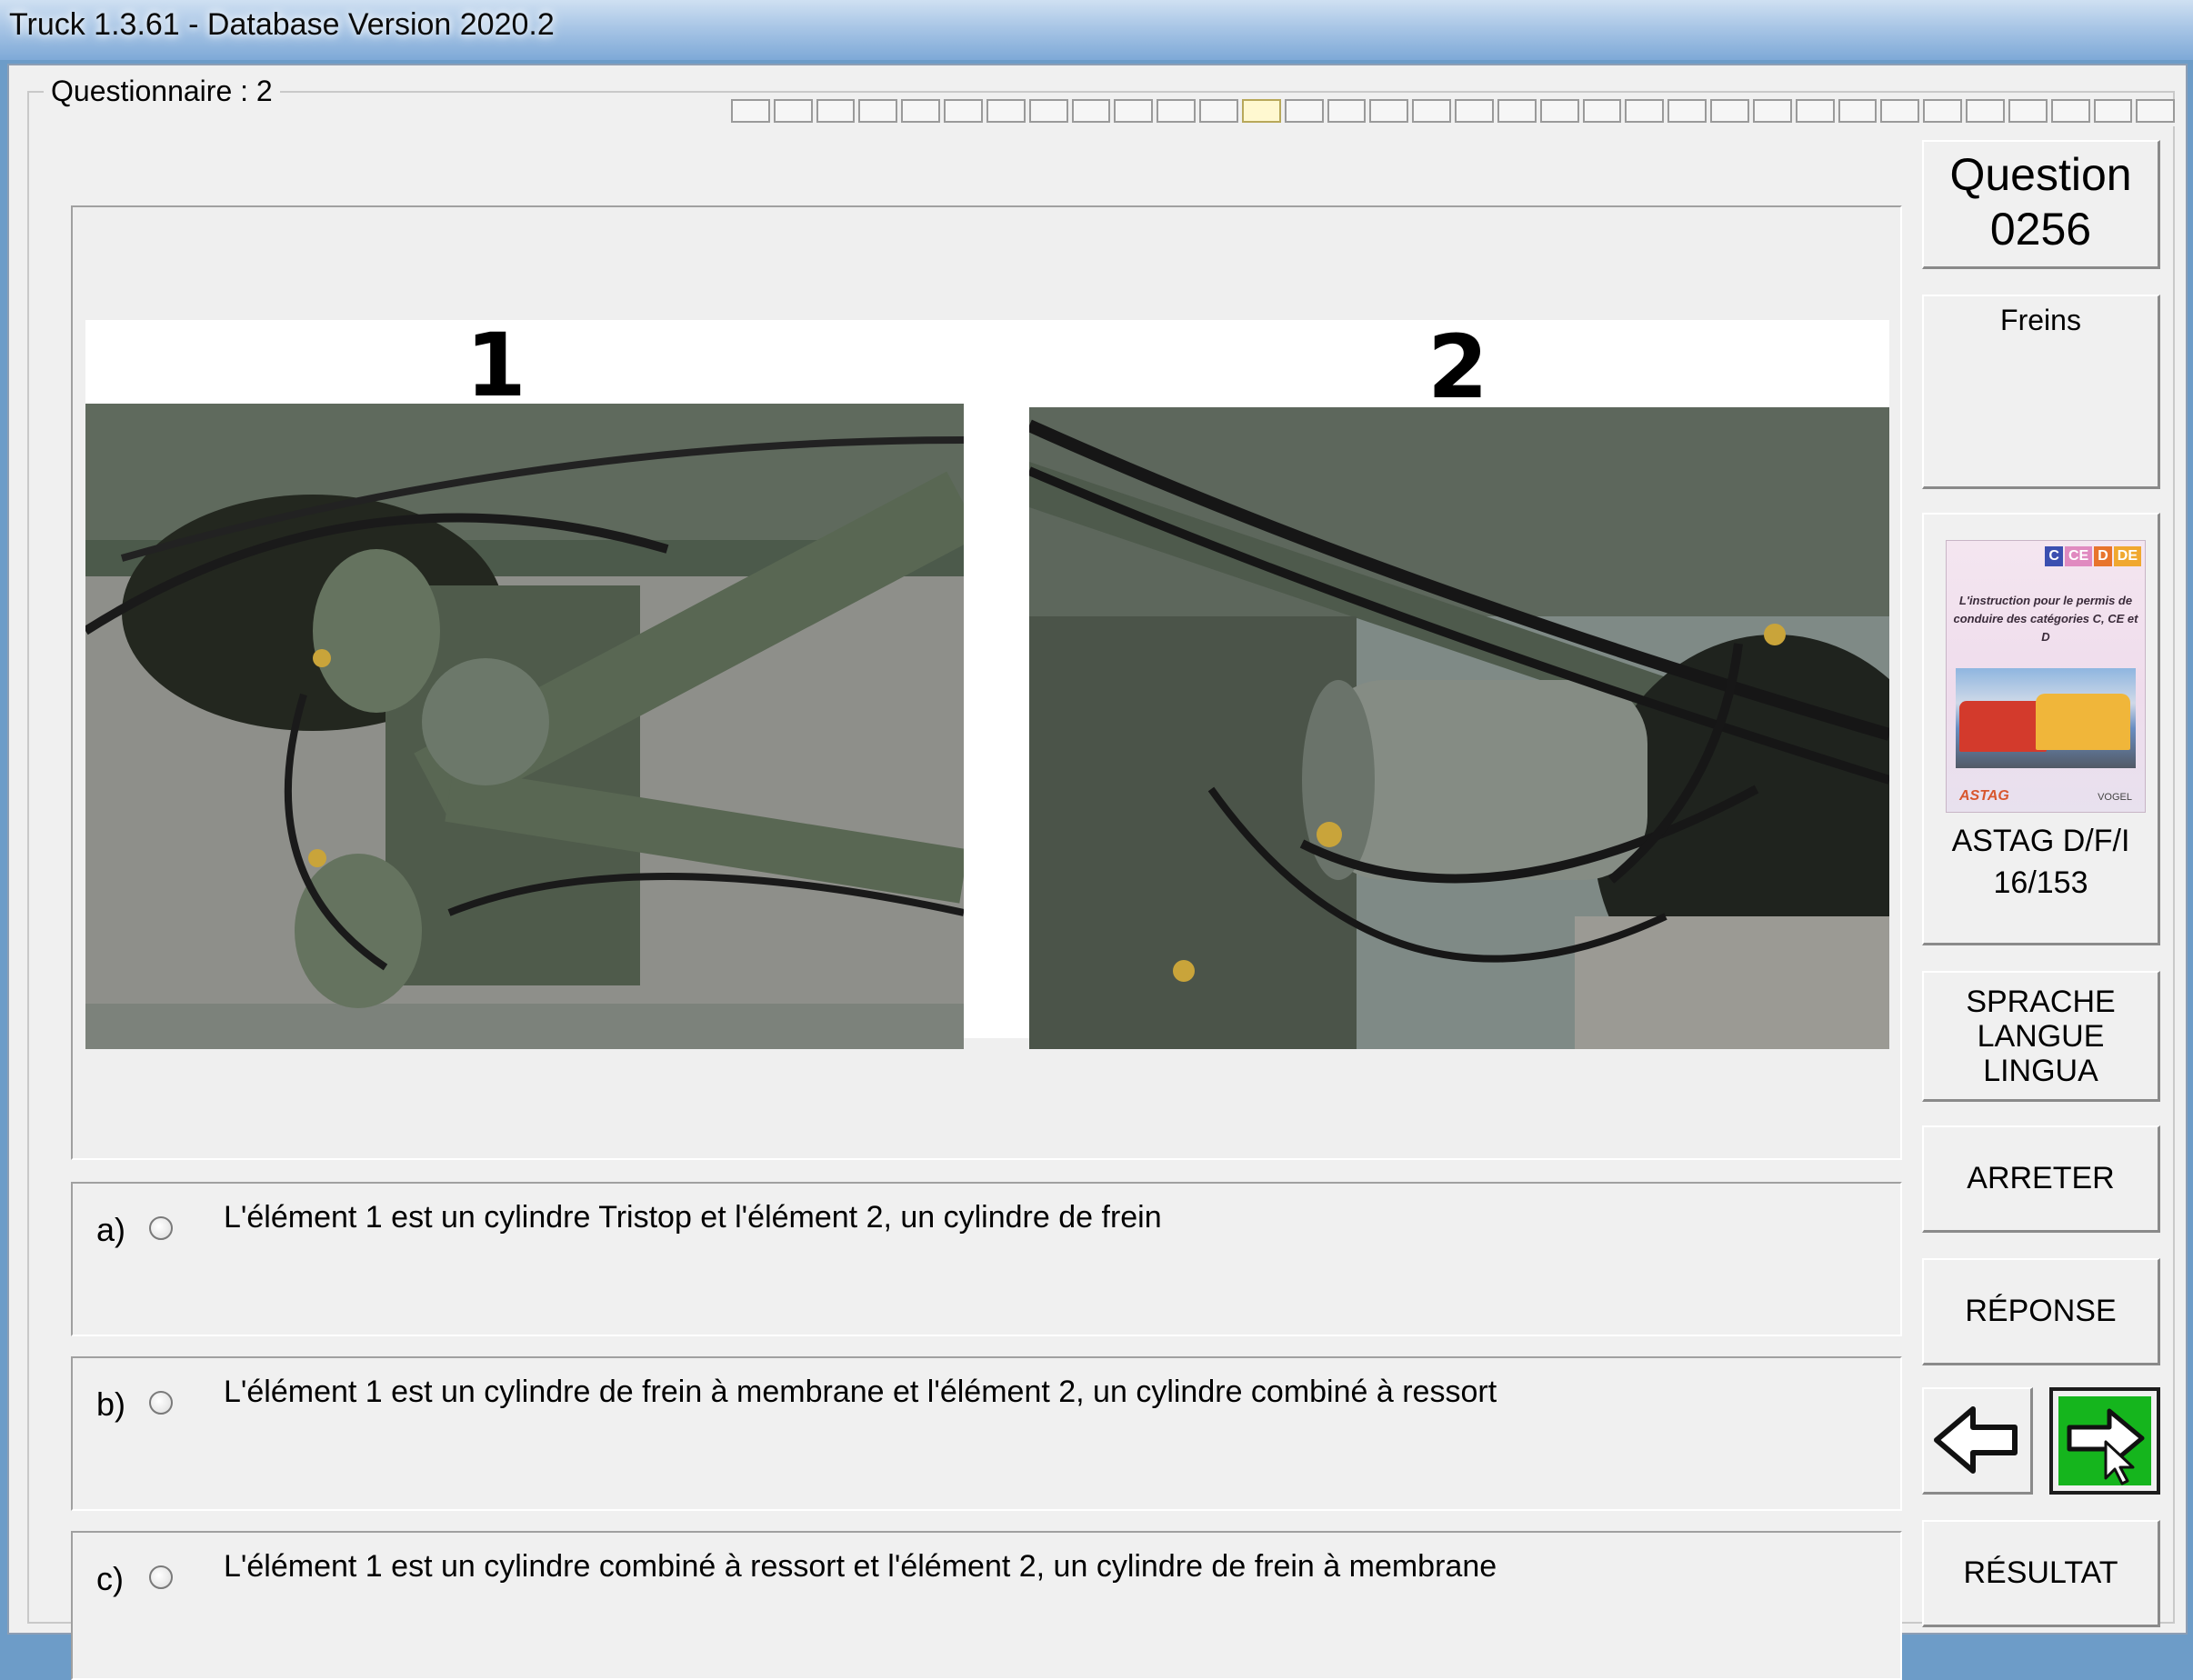 This screenshot has height=1680, width=2193. I want to click on language-line-fr: LANGUE, so click(2041, 1036).